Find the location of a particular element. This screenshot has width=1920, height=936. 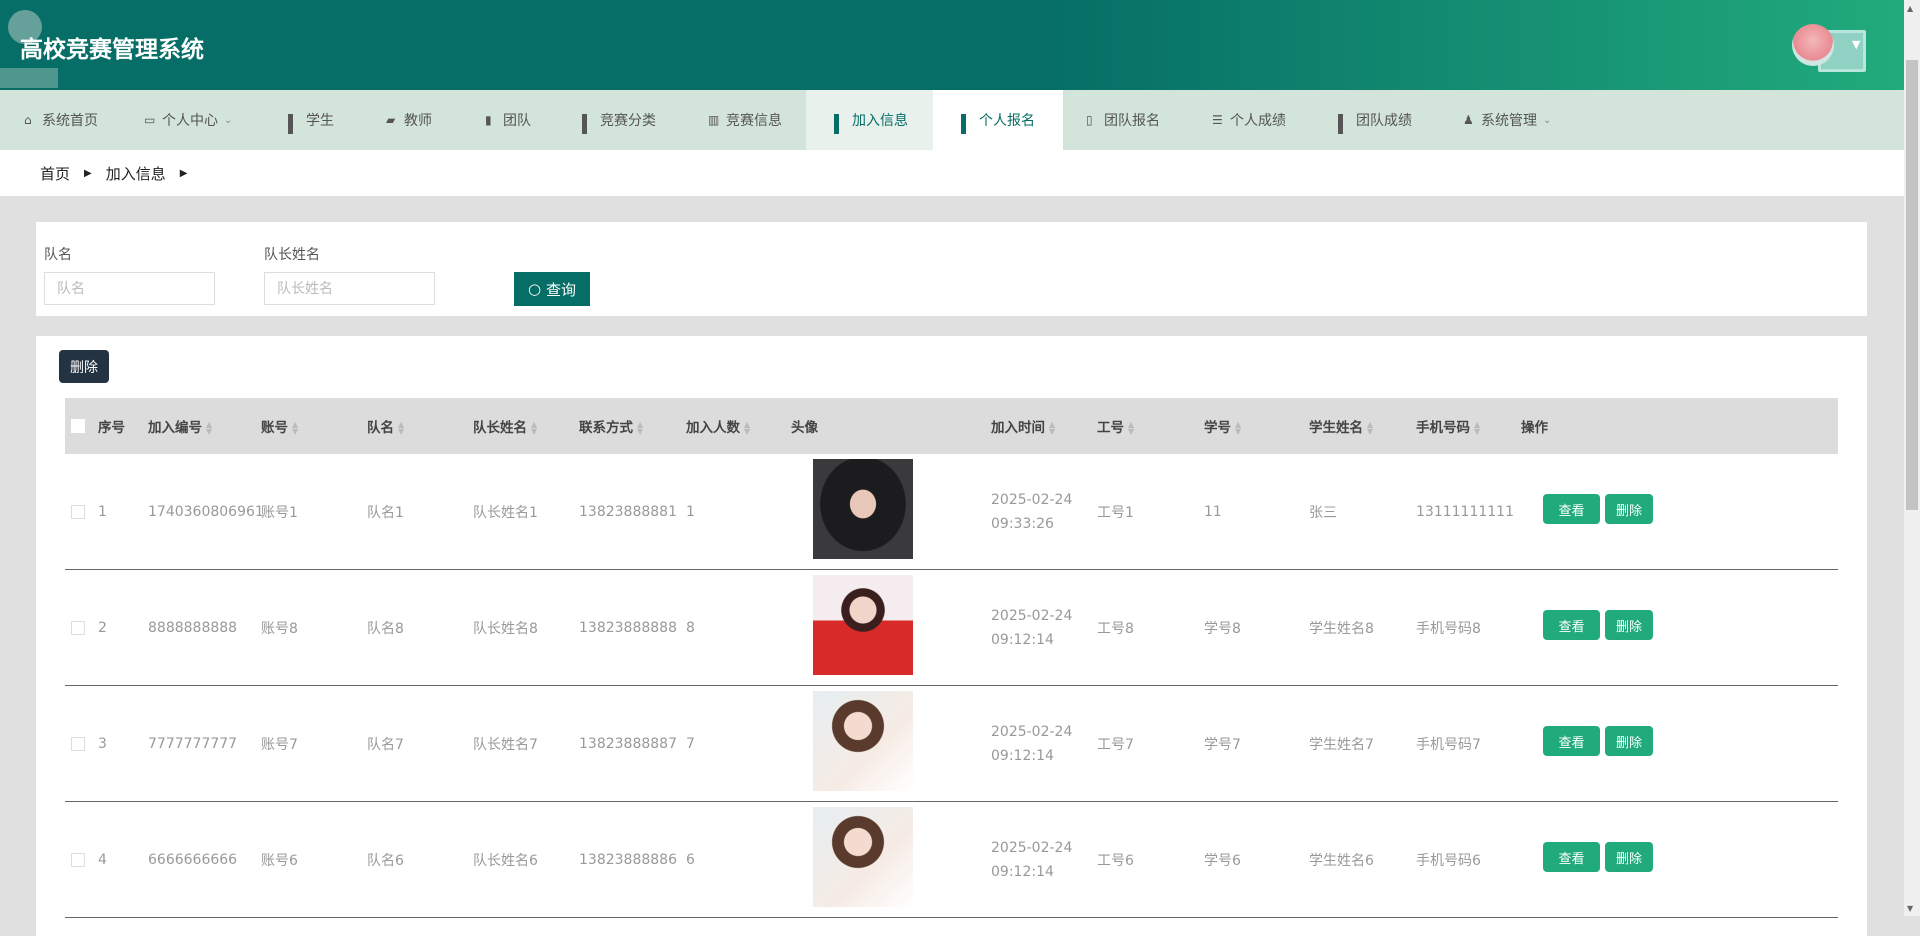

nav-tab-1: ▭ 个人中心 ⌄ is located at coordinates (188, 120).